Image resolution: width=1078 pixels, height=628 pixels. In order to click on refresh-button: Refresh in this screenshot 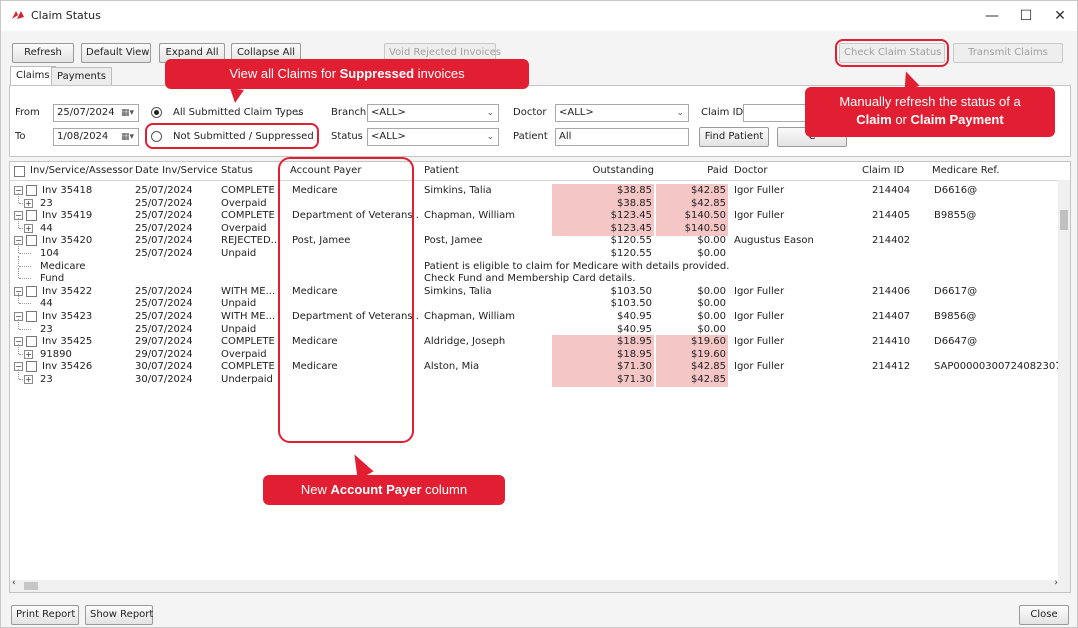, I will do `click(43, 53)`.